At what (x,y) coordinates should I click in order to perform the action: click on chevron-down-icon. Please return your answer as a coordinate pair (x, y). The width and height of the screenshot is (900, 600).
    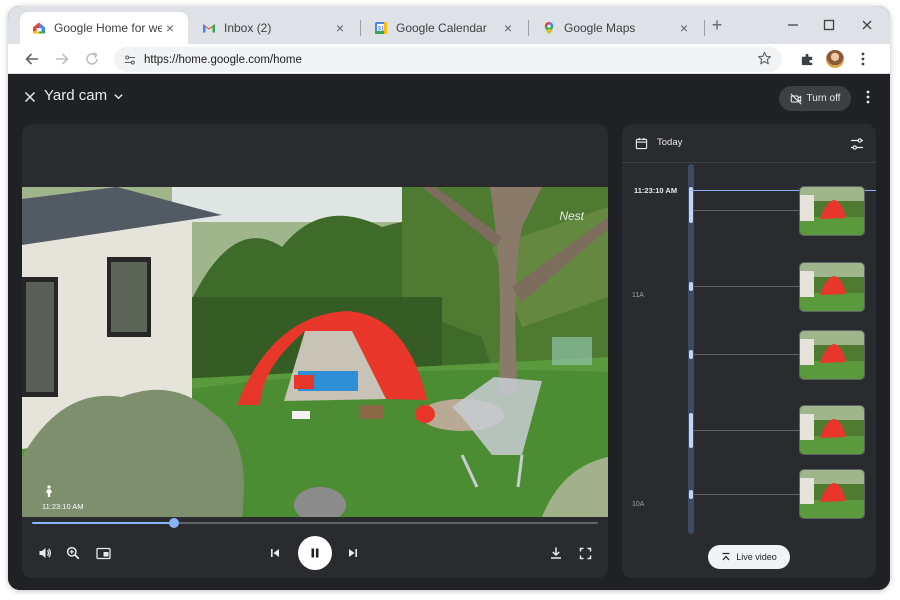
    Looking at the image, I should click on (118, 96).